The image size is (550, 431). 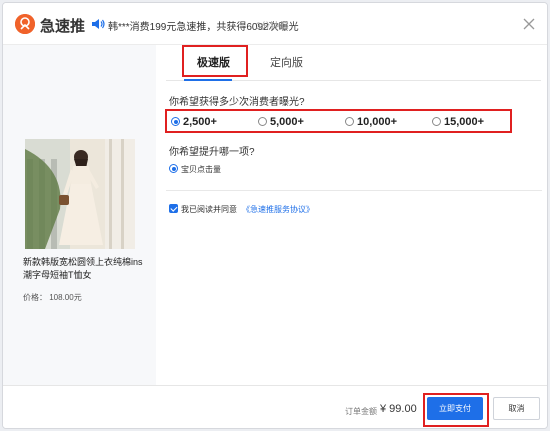 I want to click on pay-now-button: 立即支付, so click(x=455, y=408).